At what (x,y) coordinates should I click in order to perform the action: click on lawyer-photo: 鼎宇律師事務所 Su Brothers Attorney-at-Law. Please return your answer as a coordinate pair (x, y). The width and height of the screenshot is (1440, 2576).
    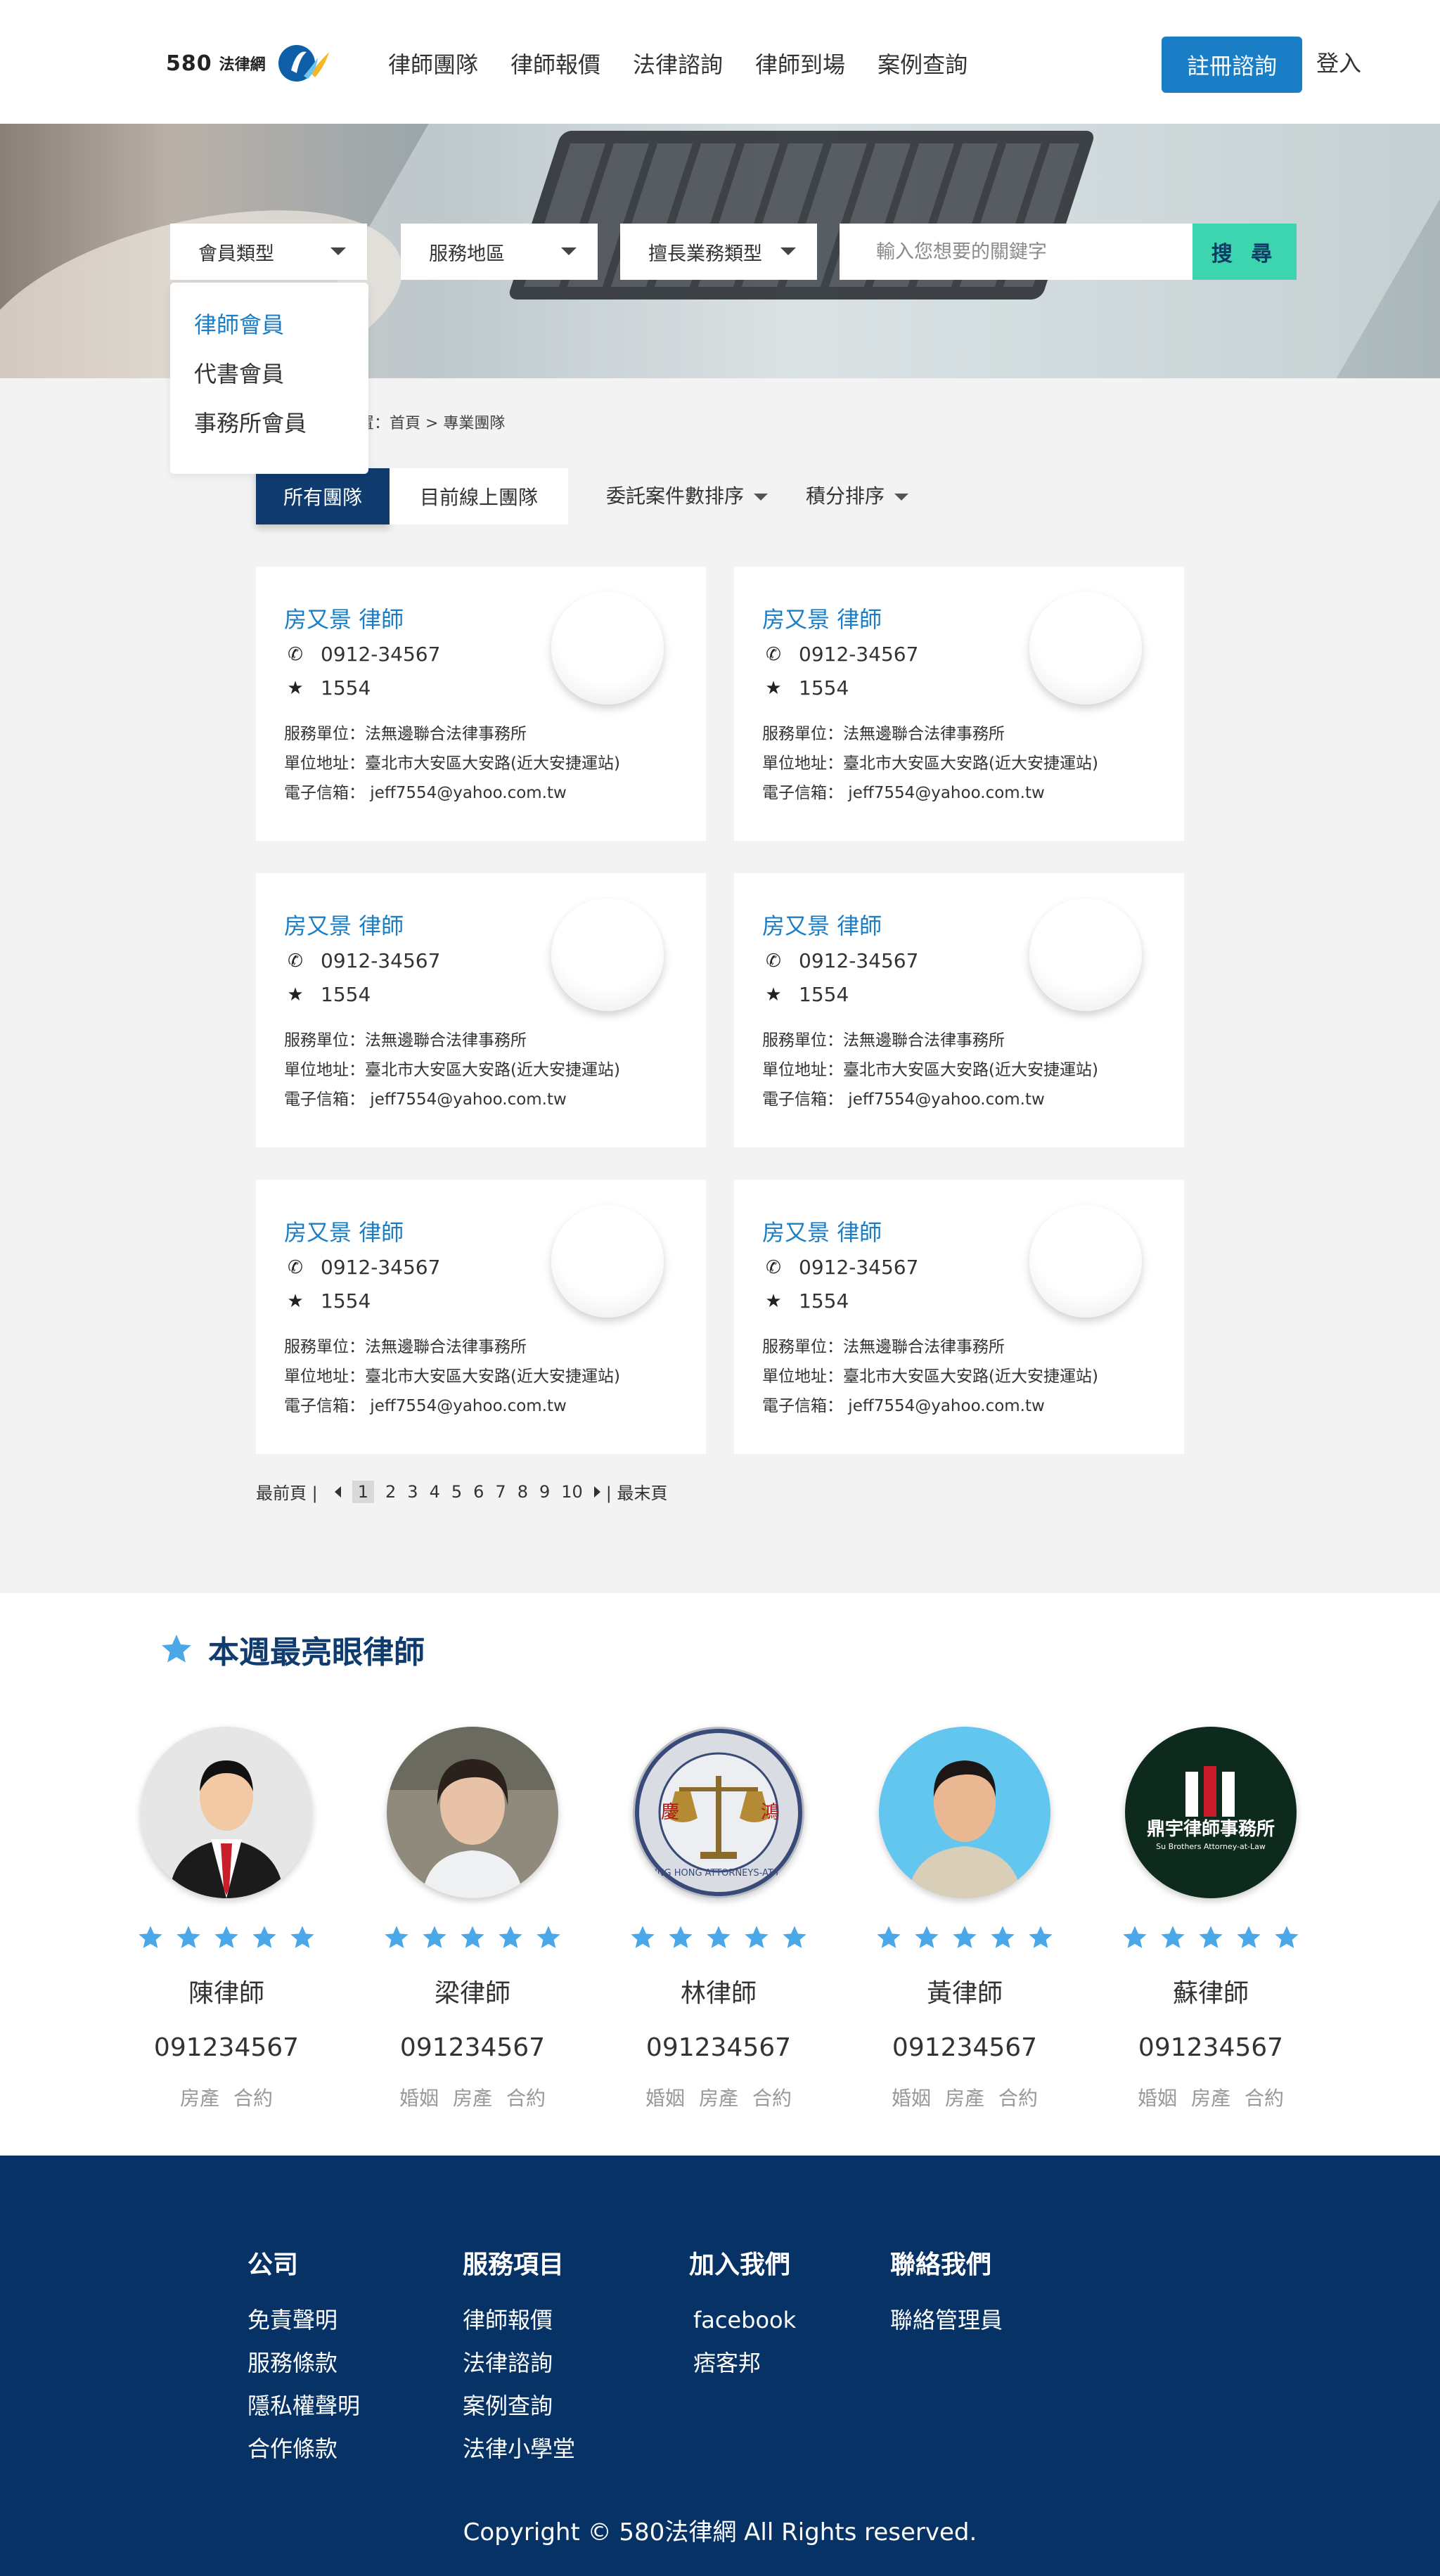
    Looking at the image, I should click on (1211, 1812).